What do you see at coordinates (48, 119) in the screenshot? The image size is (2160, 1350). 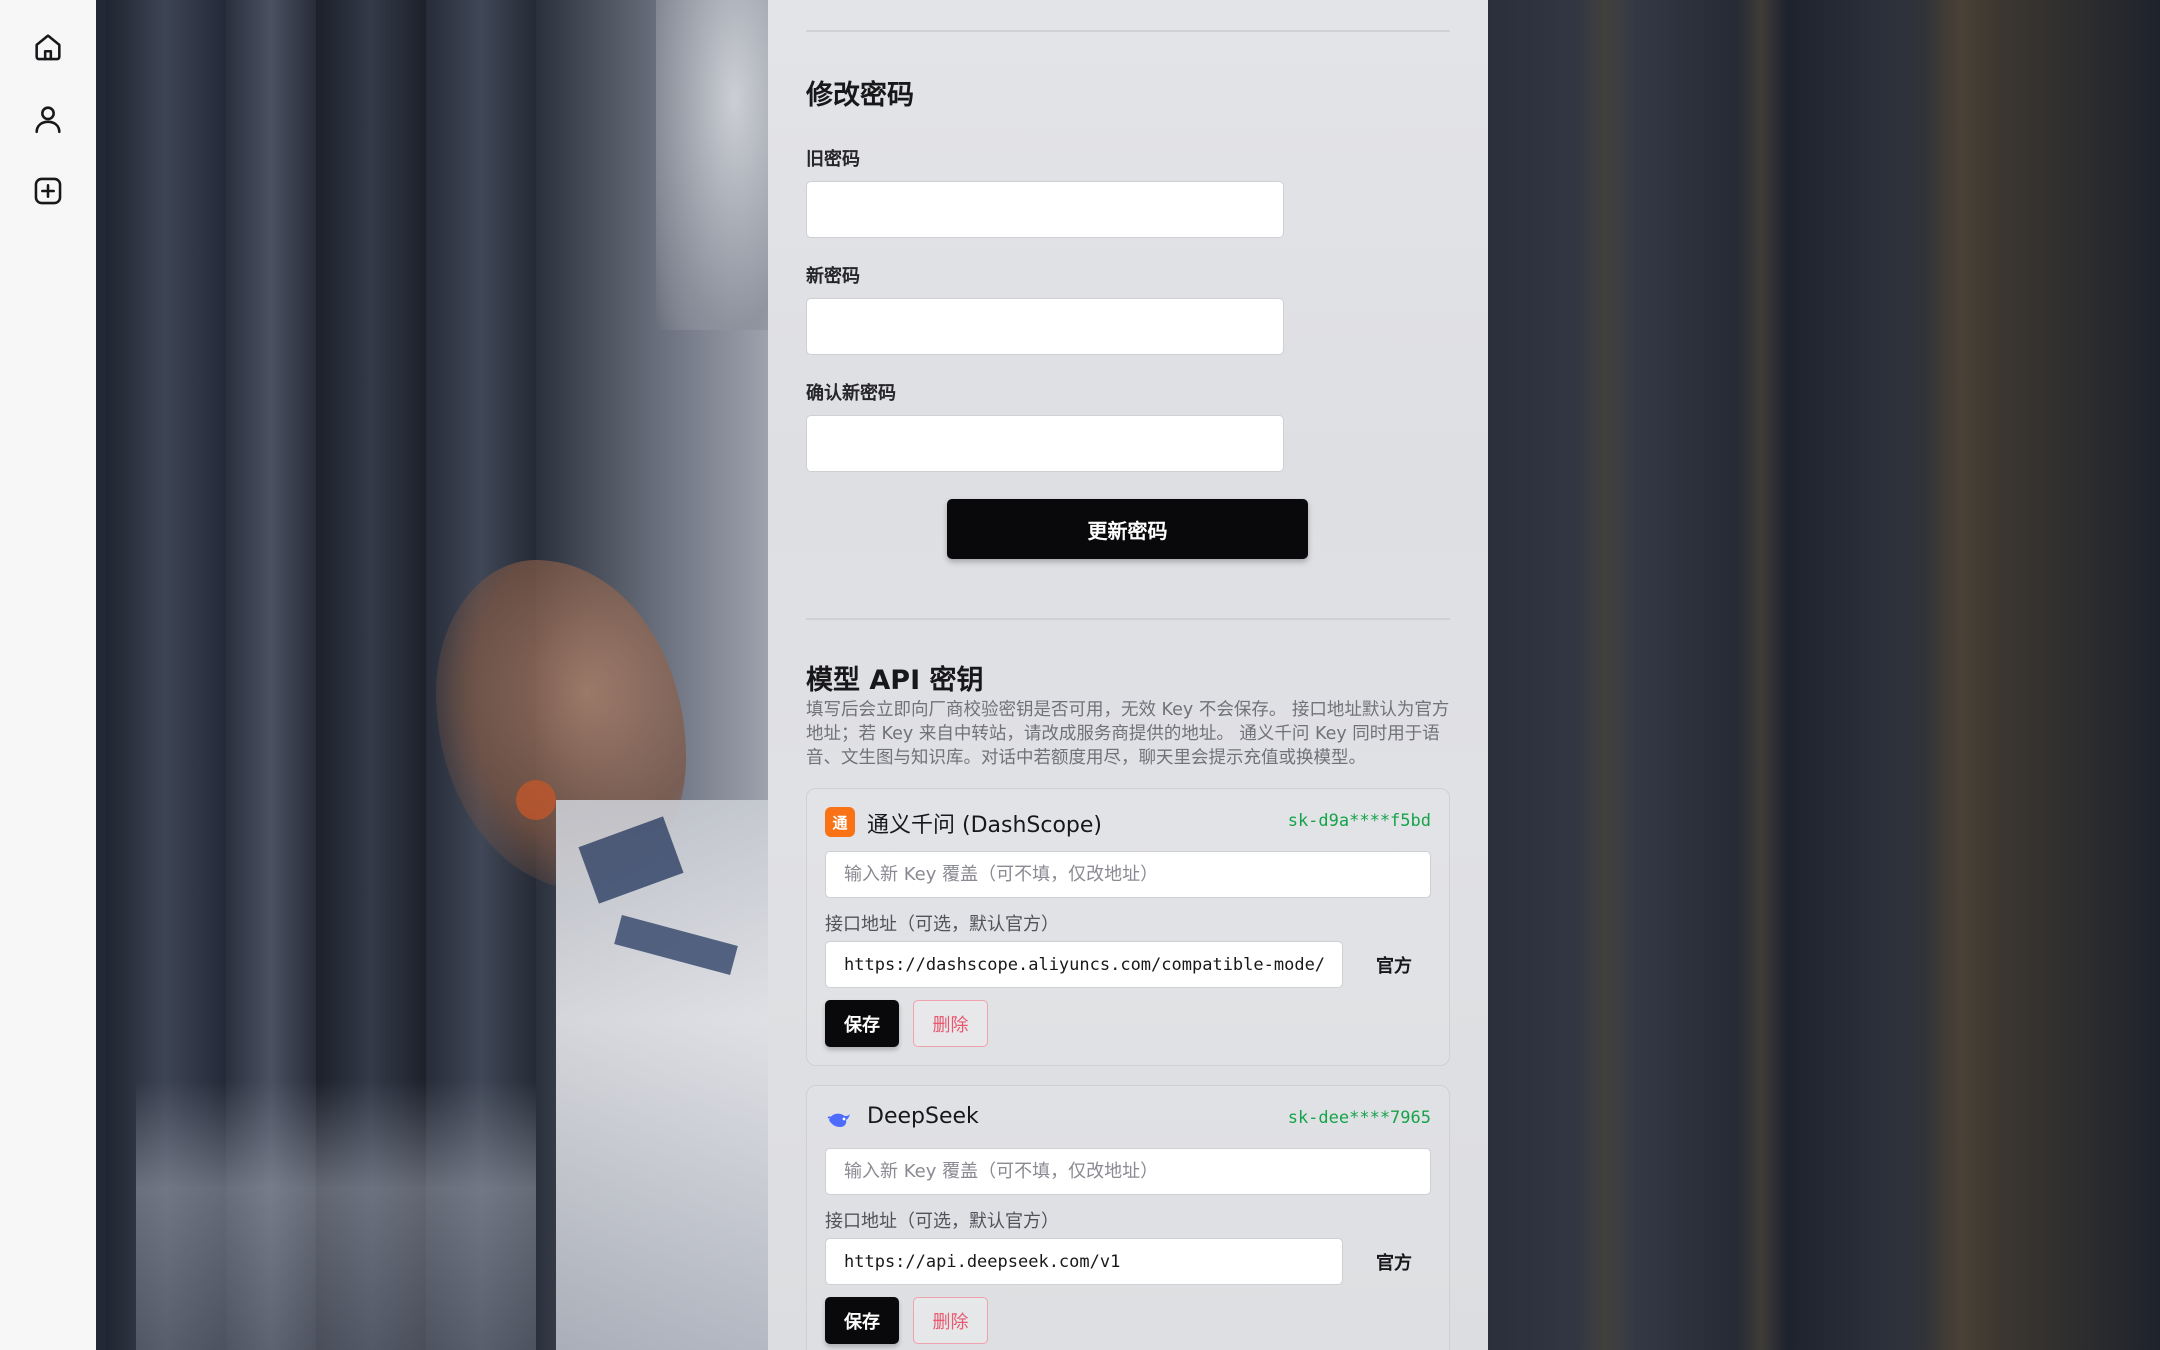 I see `user-icon` at bounding box center [48, 119].